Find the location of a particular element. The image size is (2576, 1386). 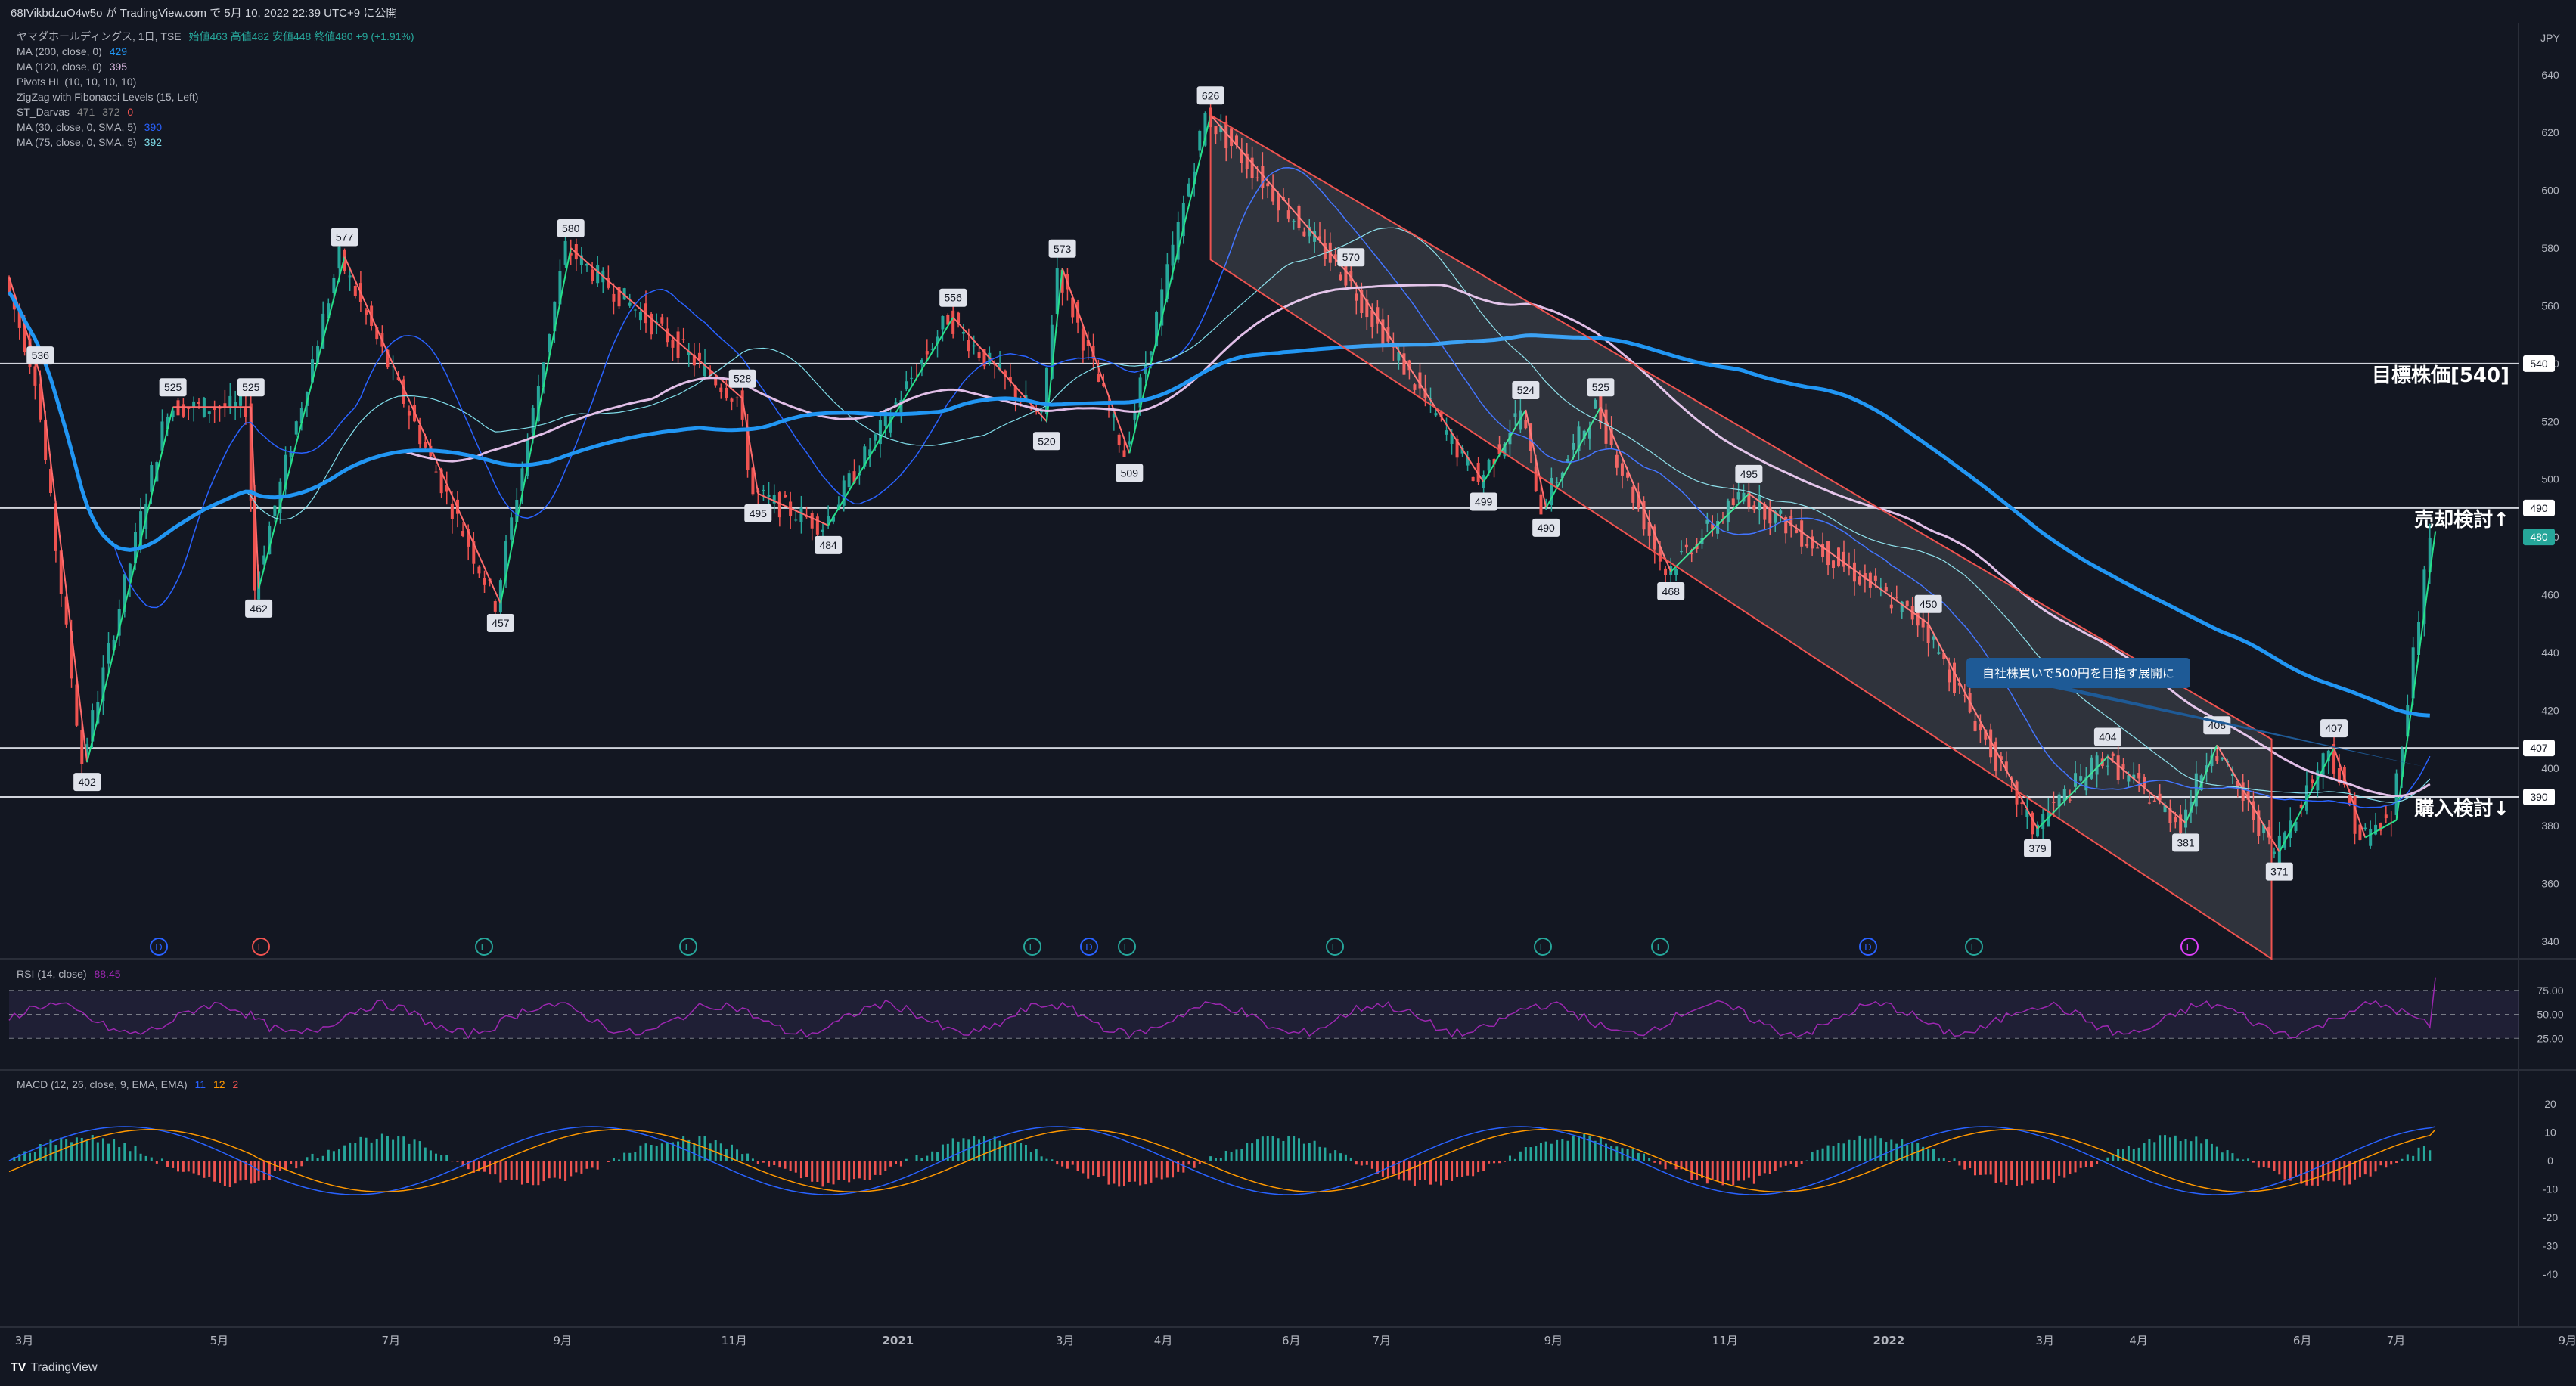

time-tick-label: 4月 is located at coordinates (1163, 1340).